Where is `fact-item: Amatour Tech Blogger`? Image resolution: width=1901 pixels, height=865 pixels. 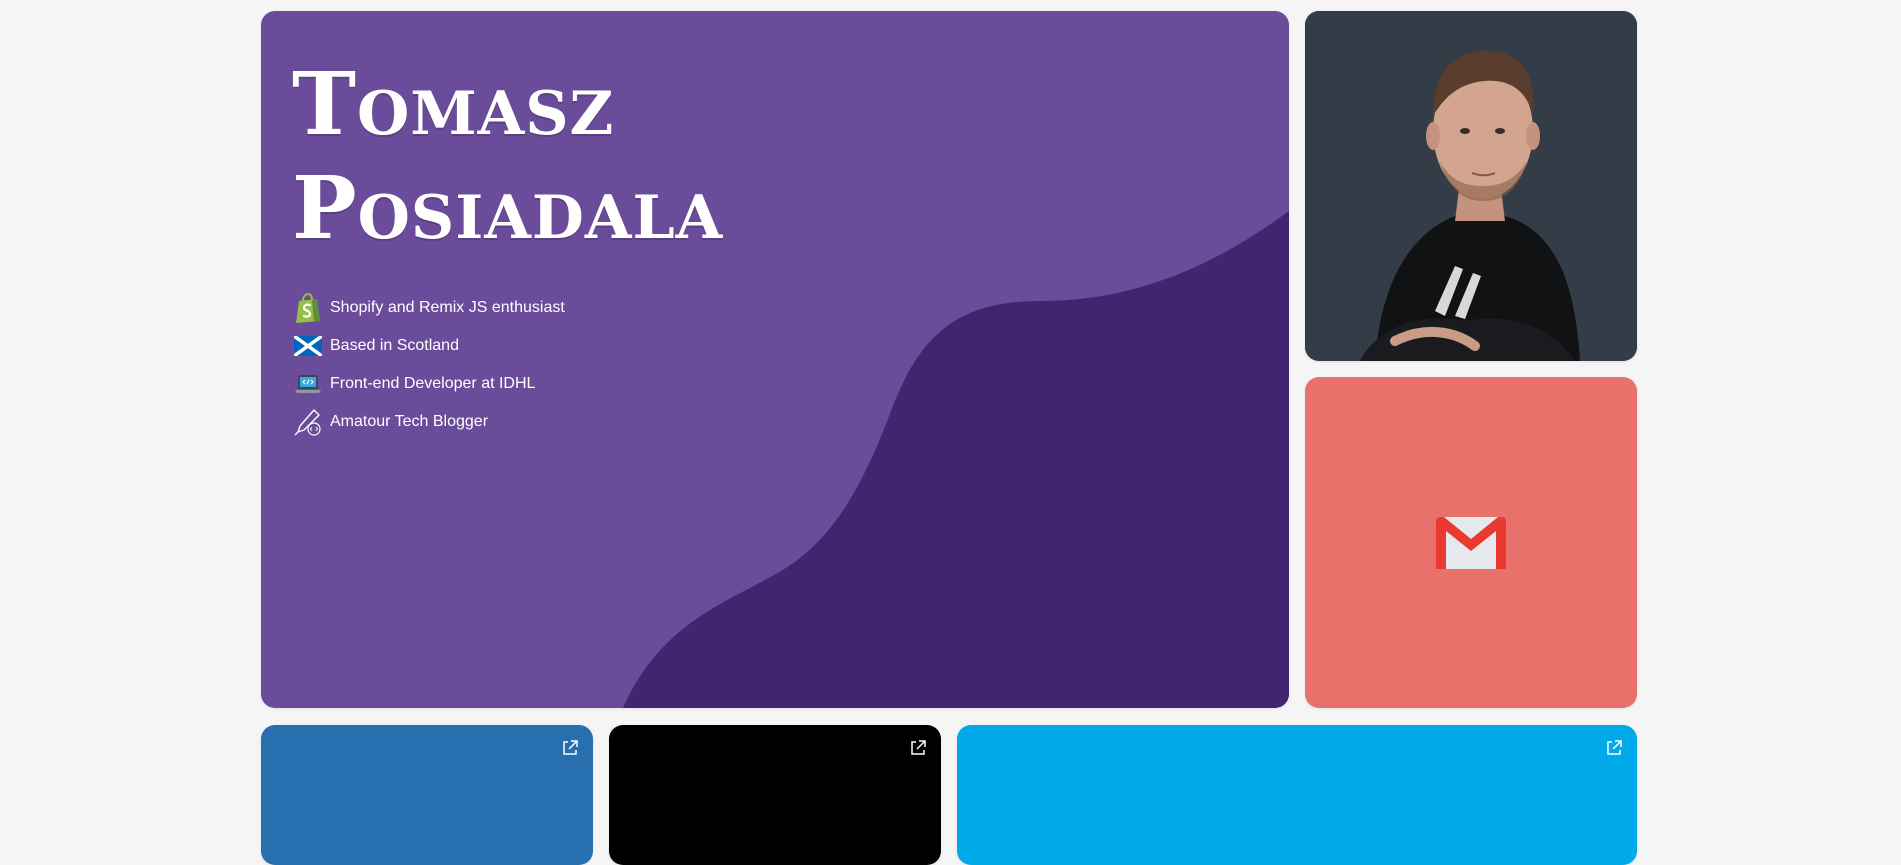 fact-item: Amatour Tech Blogger is located at coordinates (429, 422).